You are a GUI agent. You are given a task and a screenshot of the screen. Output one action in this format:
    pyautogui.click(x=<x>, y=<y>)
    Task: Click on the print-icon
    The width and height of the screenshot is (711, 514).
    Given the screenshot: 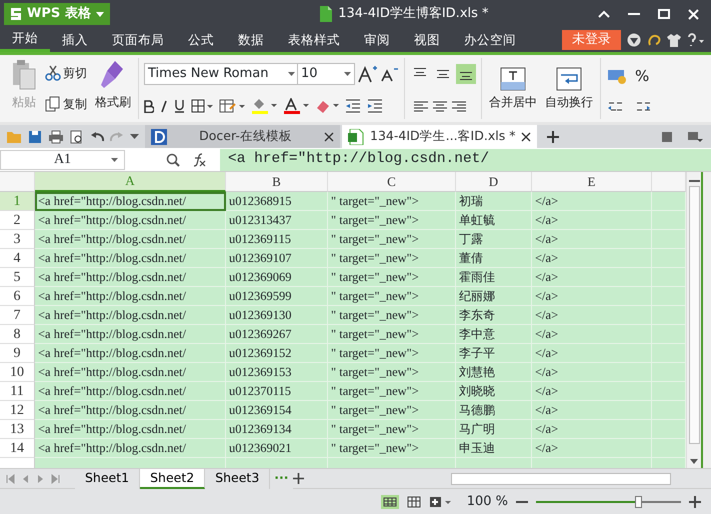 What is the action you would take?
    pyautogui.click(x=56, y=137)
    